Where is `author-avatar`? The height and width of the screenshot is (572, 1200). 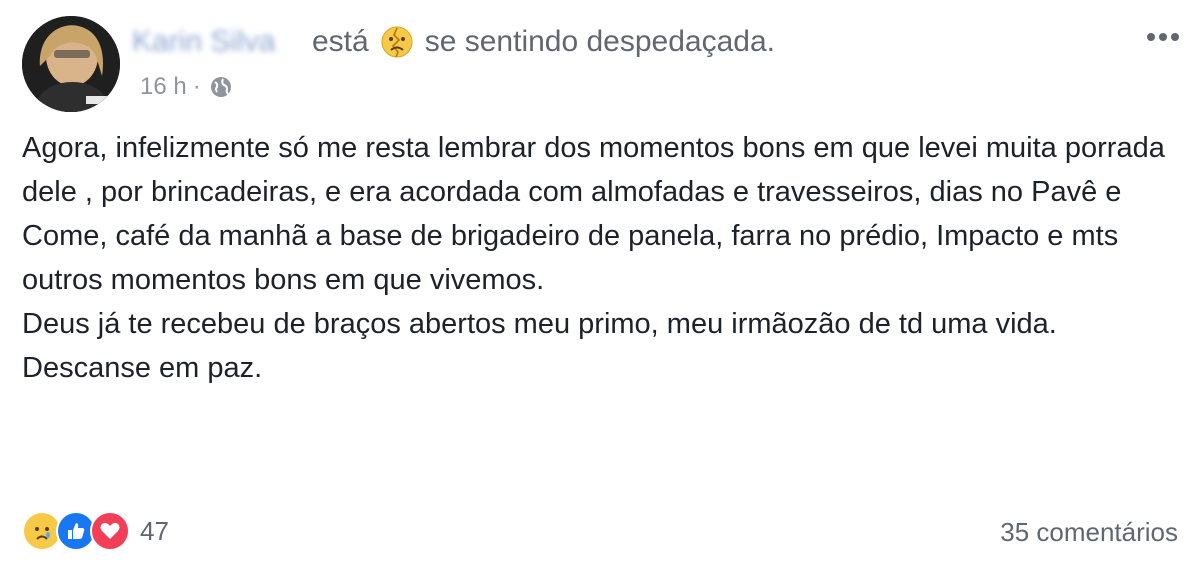
author-avatar is located at coordinates (71, 64).